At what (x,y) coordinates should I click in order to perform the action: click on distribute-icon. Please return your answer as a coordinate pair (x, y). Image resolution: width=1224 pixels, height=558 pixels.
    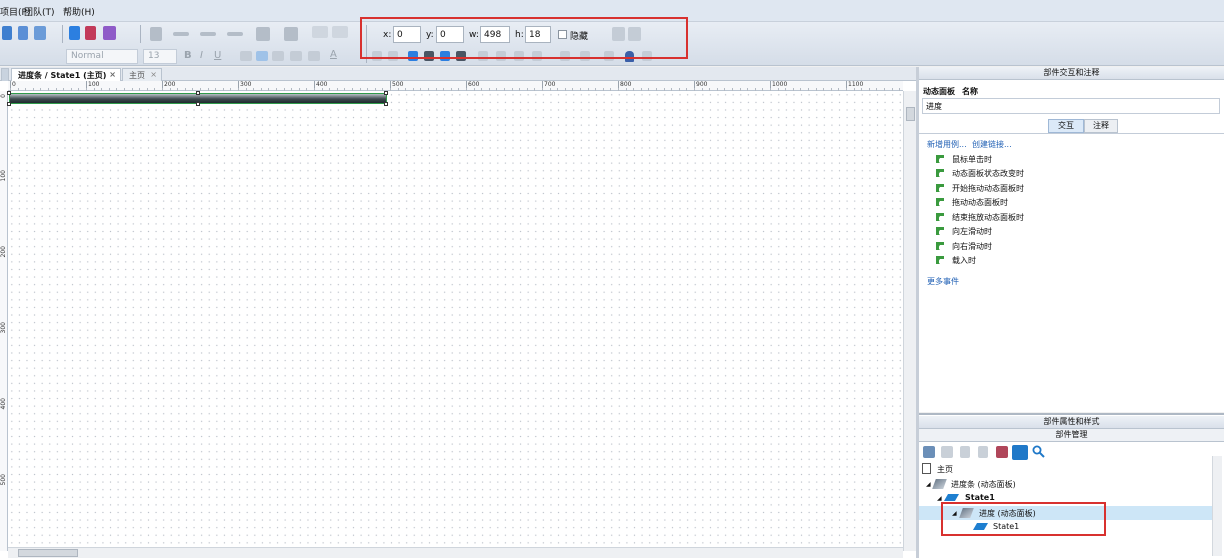
    Looking at the image, I should click on (340, 32).